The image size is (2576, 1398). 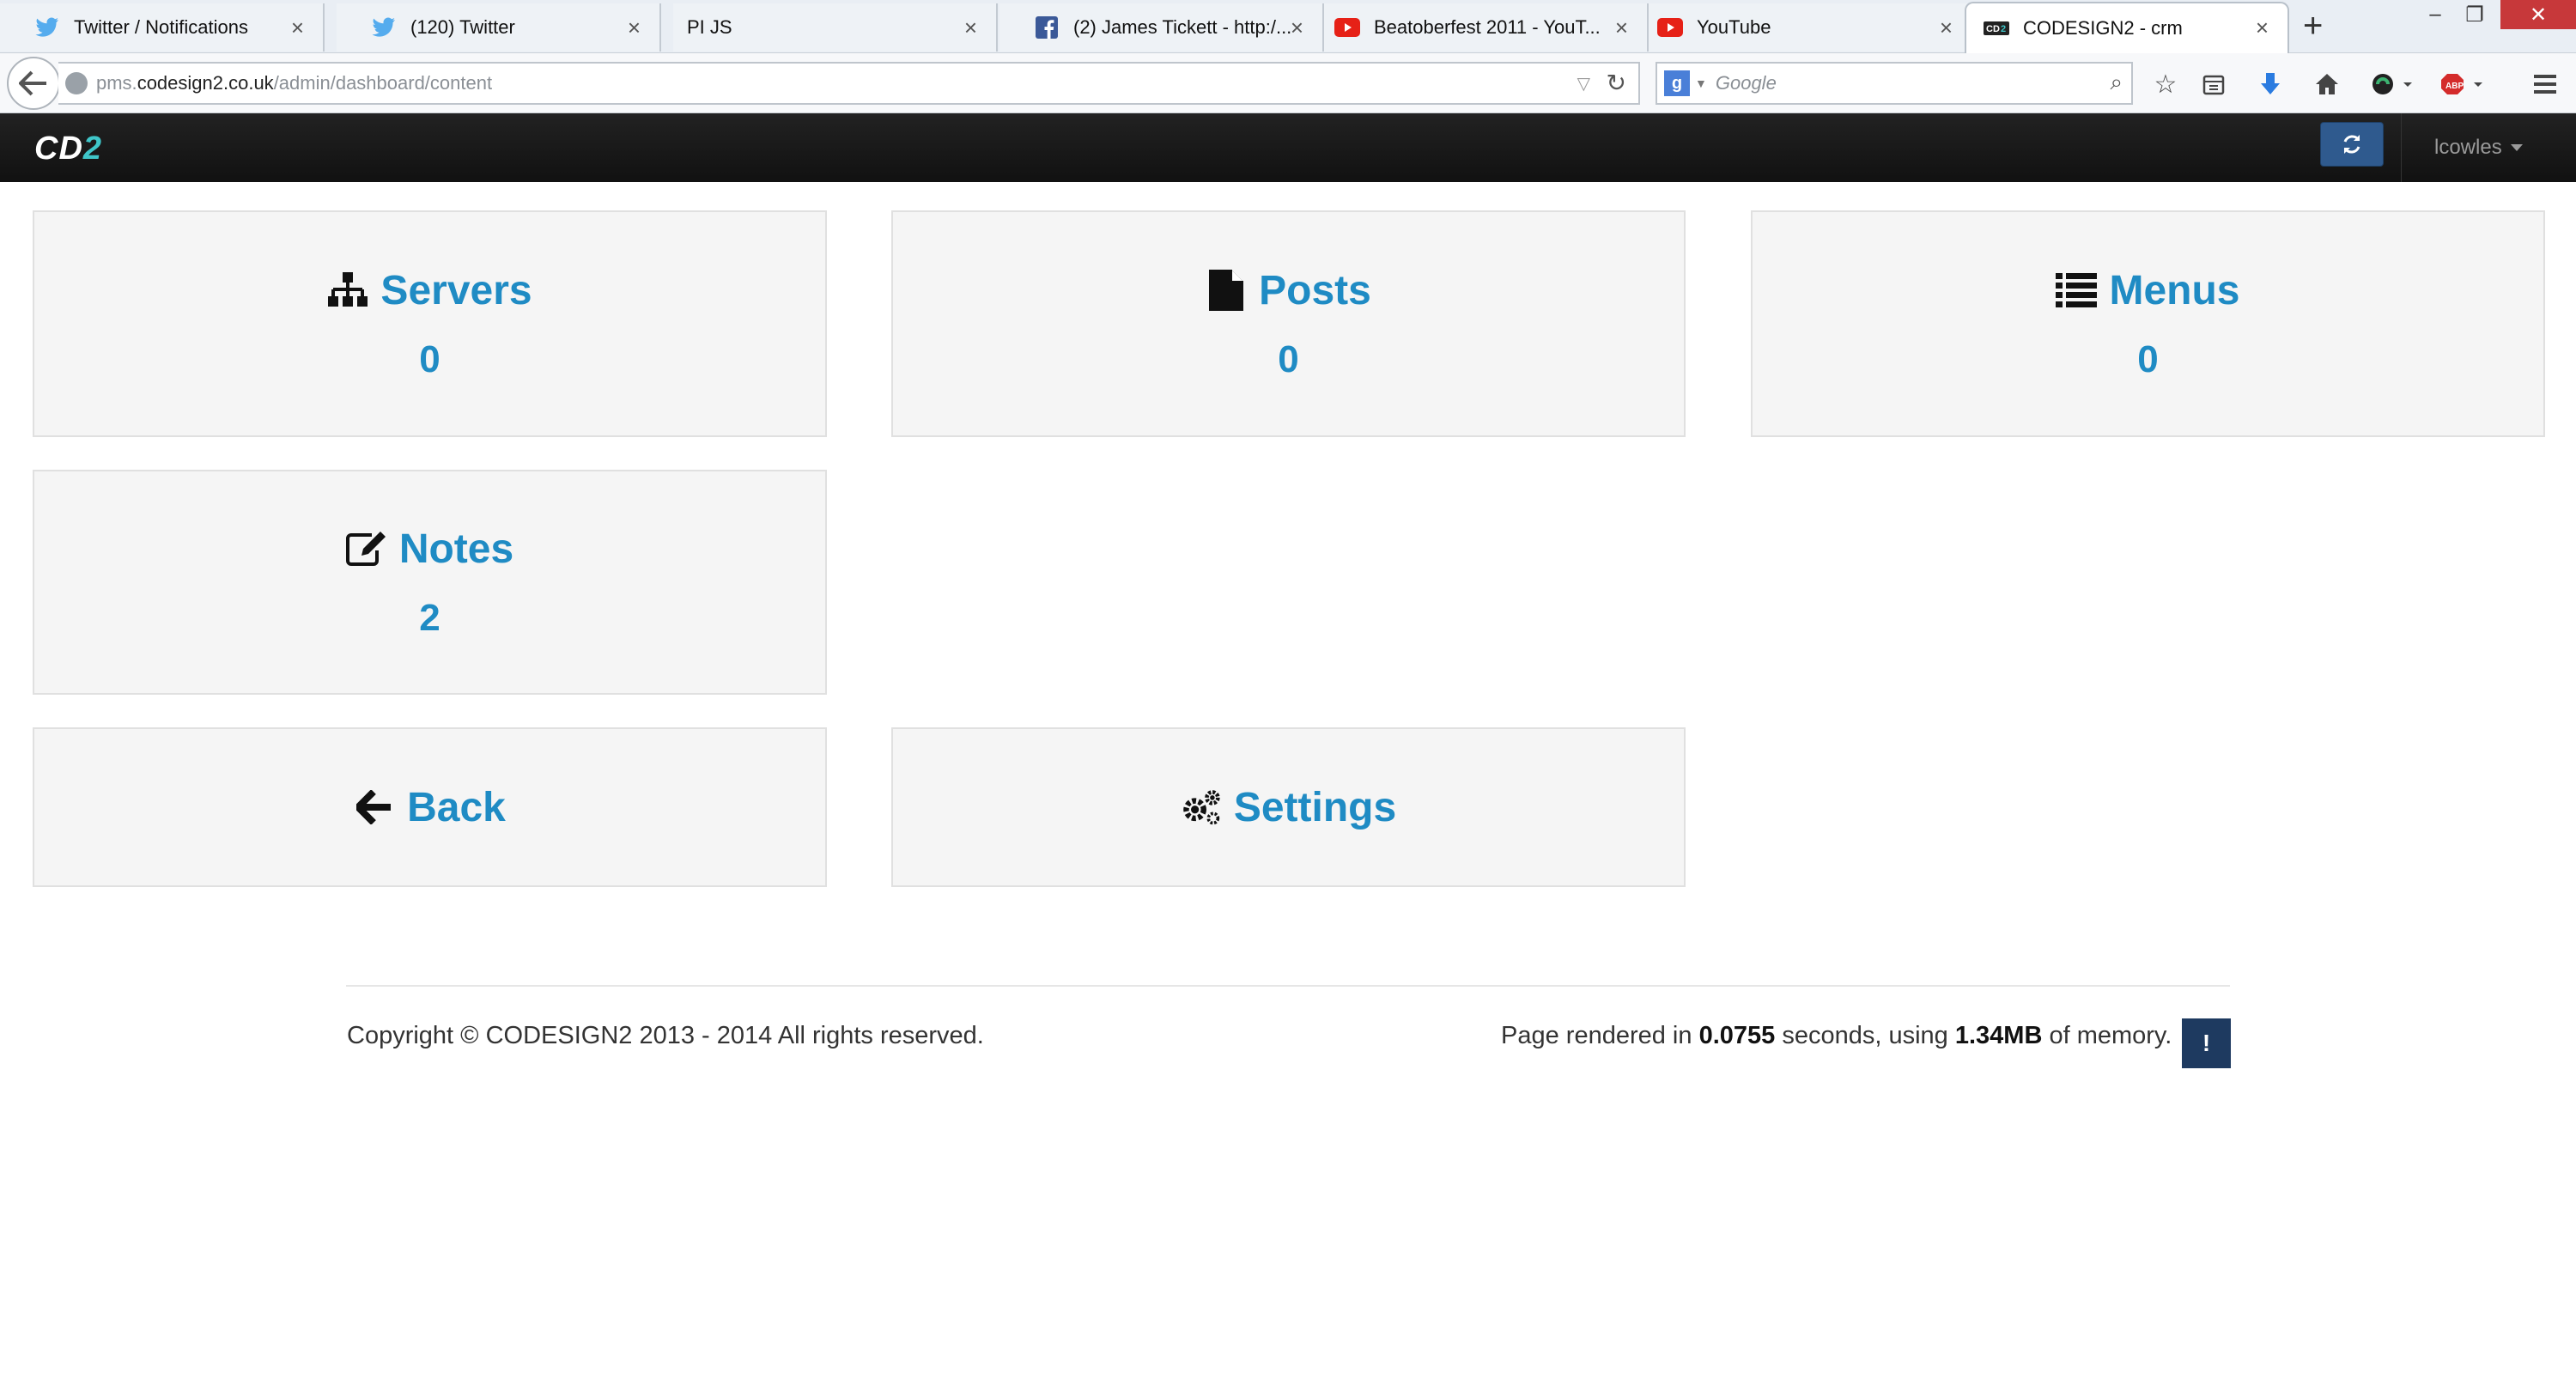 What do you see at coordinates (456, 290) in the screenshot?
I see `servers-label: Servers` at bounding box center [456, 290].